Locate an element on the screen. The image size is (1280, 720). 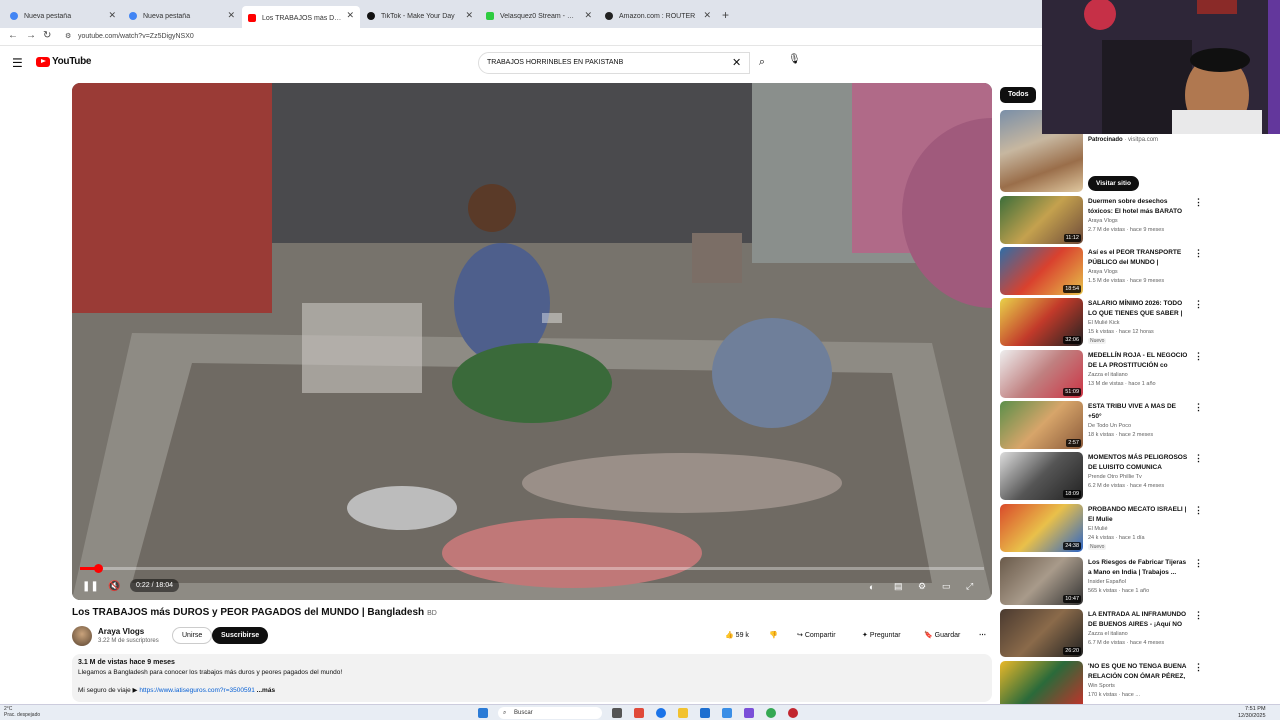
pause-icon: ❚❚ is located at coordinates (90, 586).